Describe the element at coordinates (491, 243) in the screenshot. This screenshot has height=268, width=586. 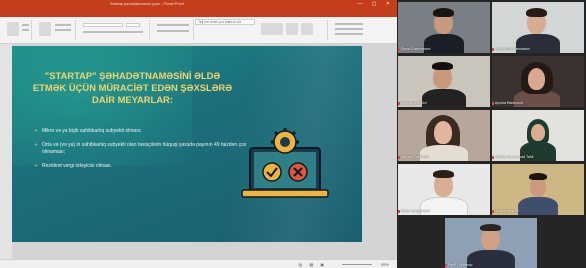
I see `participant-tile: Farid Gurbanov` at that location.